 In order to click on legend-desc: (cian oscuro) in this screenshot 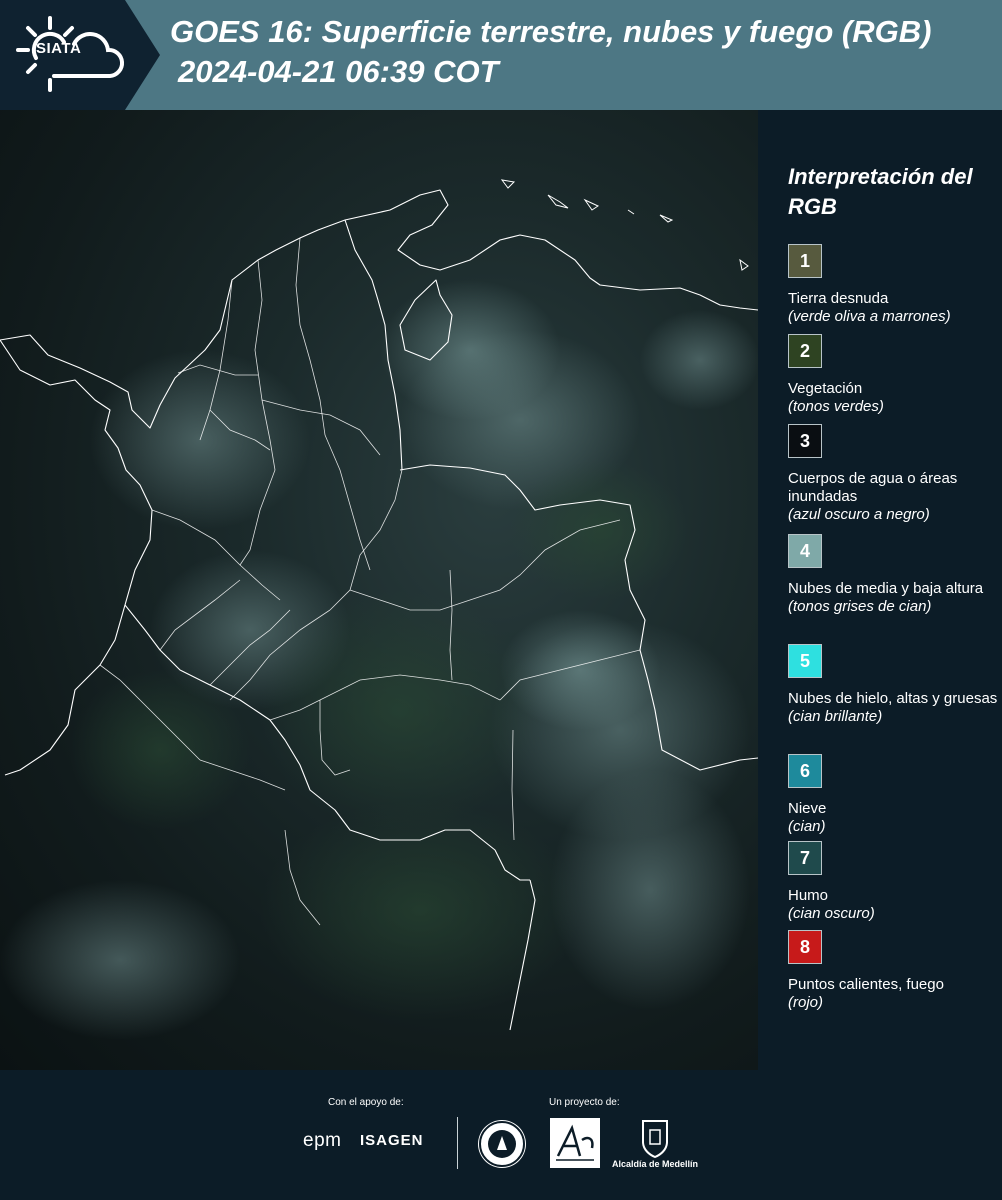, I will do `click(831, 913)`.